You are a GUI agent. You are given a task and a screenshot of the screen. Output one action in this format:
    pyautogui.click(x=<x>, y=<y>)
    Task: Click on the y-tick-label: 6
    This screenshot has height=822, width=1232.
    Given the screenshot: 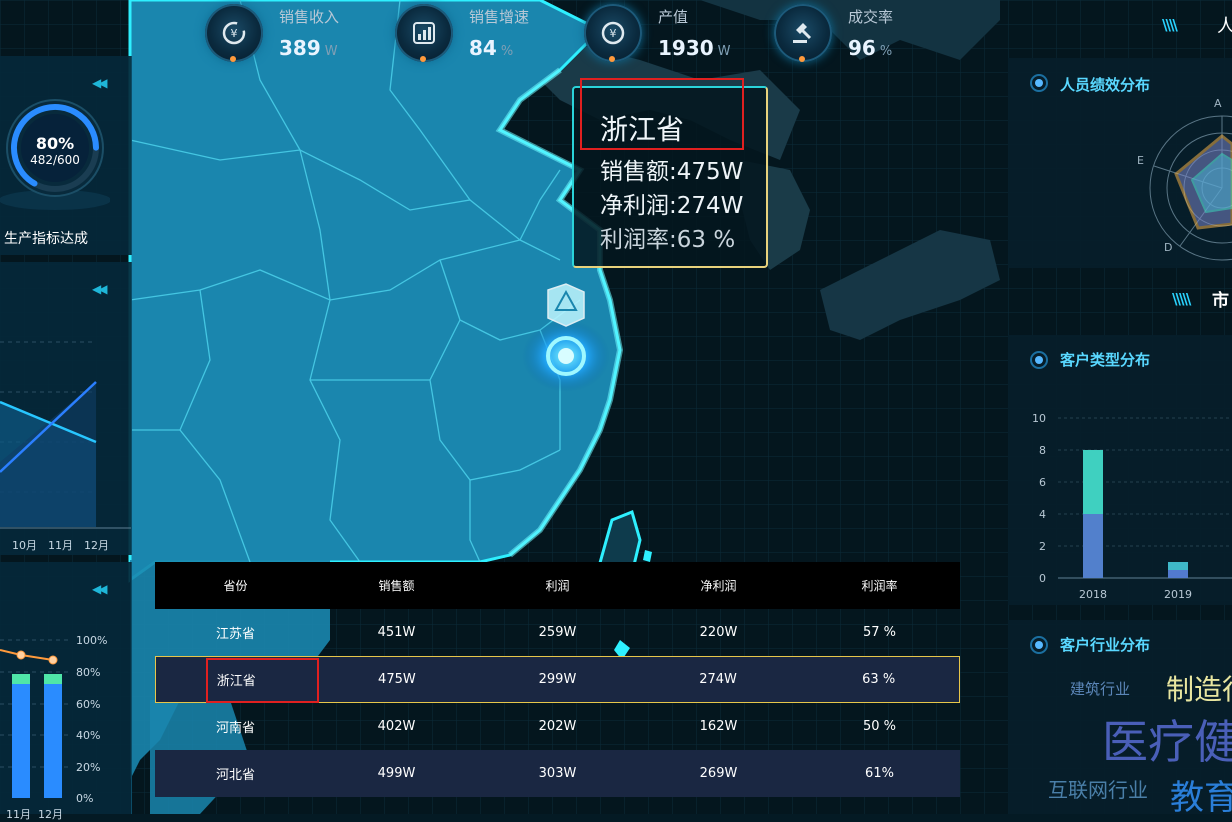 What is the action you would take?
    pyautogui.click(x=1042, y=482)
    